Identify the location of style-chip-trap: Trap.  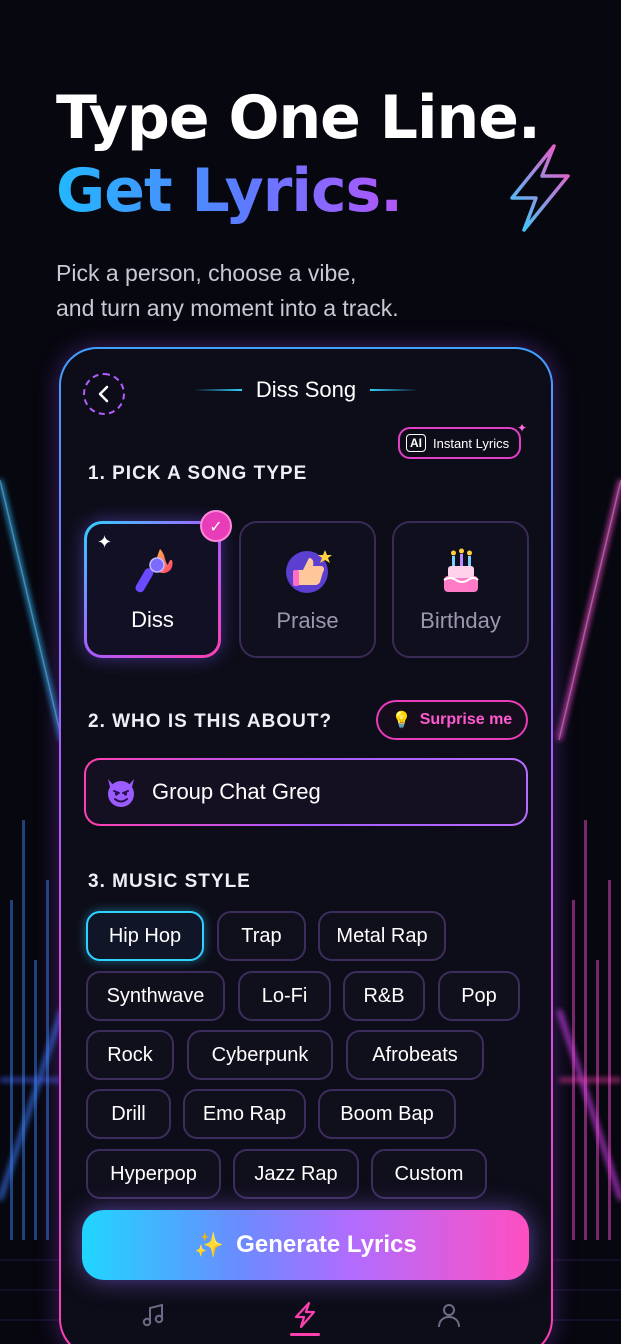
(261, 936).